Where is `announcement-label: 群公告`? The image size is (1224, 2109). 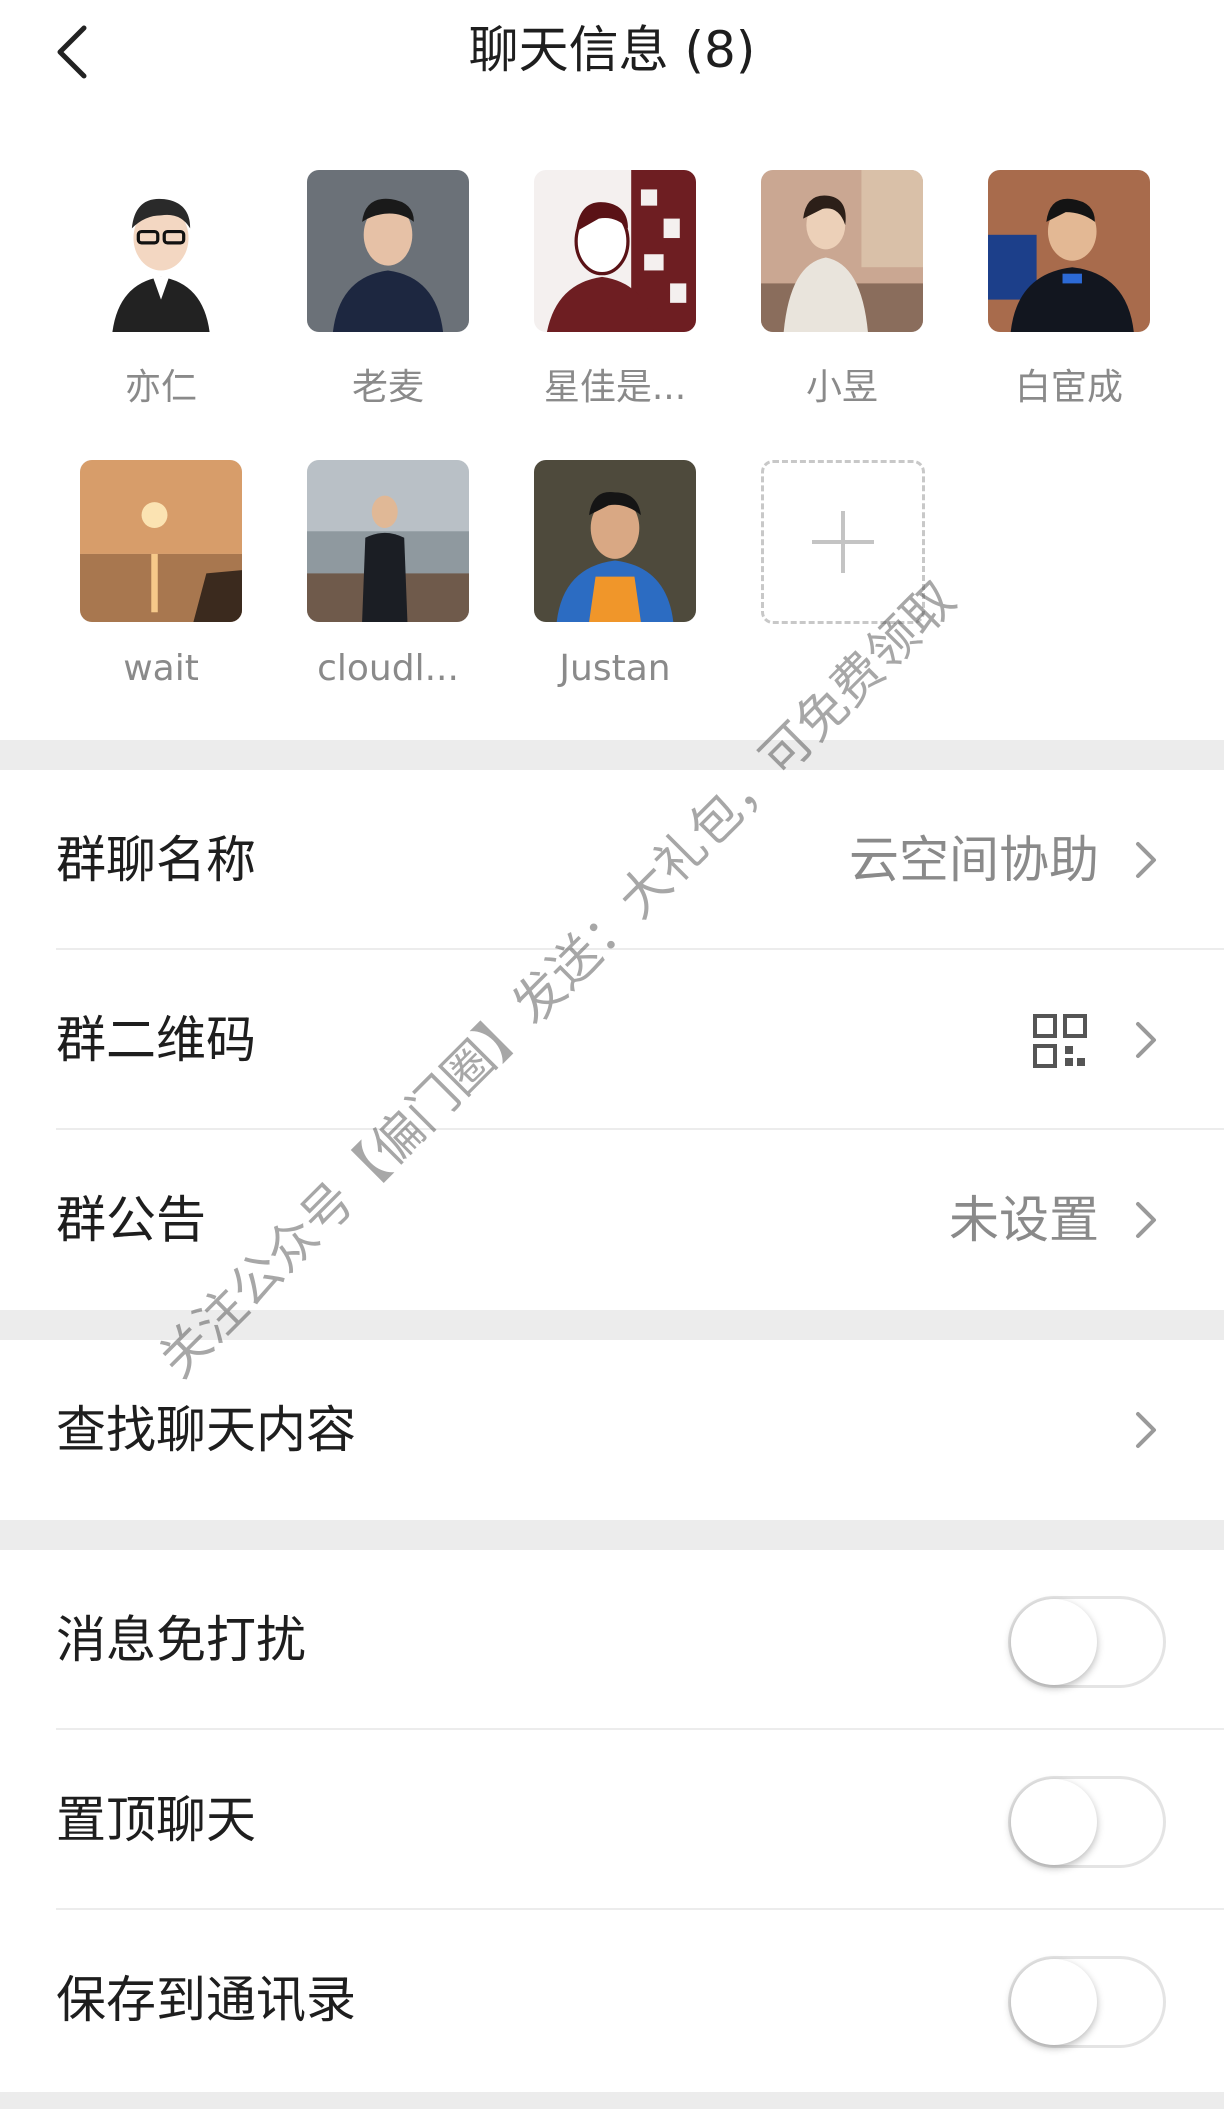
announcement-label: 群公告 is located at coordinates (131, 1220).